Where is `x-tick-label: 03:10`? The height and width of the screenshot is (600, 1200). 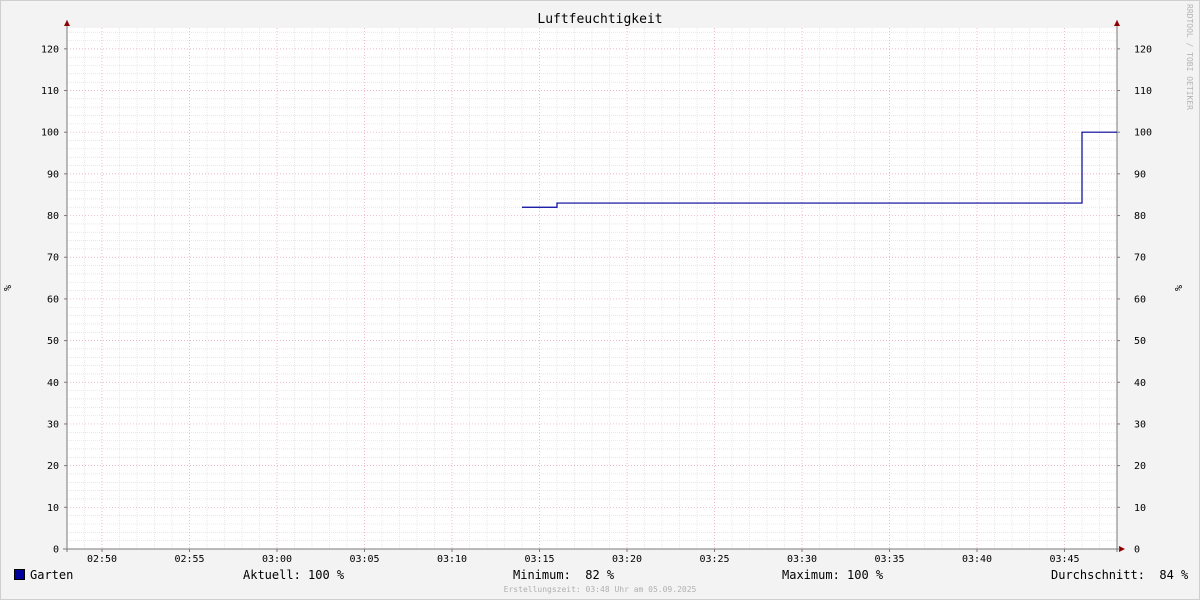 x-tick-label: 03:10 is located at coordinates (452, 559).